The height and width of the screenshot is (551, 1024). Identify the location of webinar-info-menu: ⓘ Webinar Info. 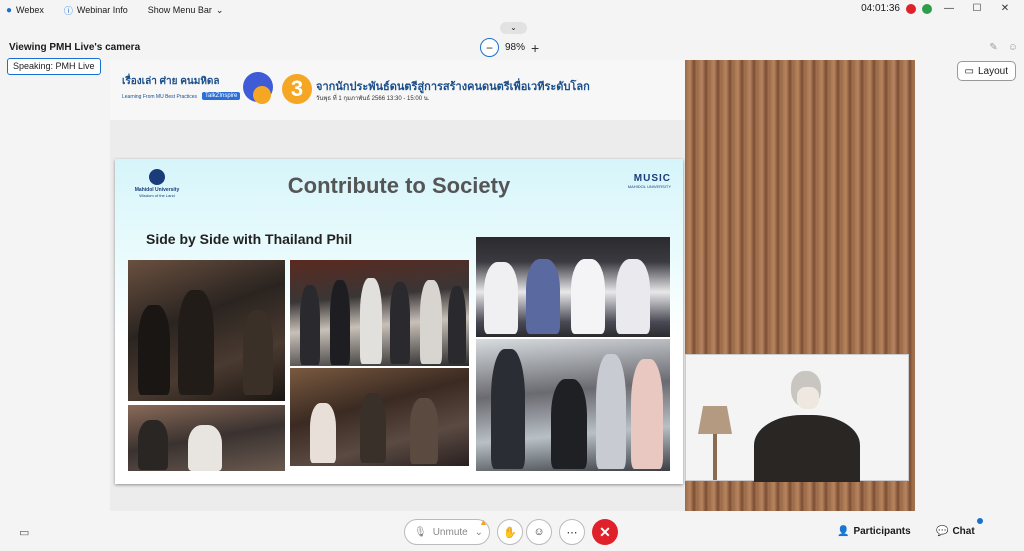
(96, 10).